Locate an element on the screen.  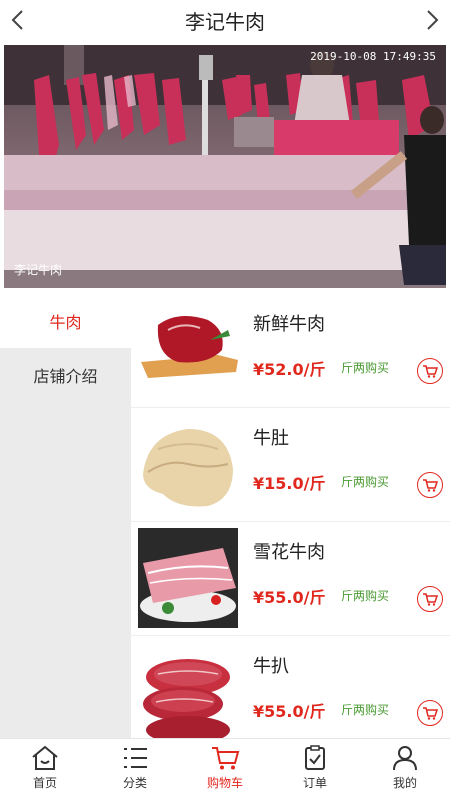
tab-label: 订单 is located at coordinates (314, 783).